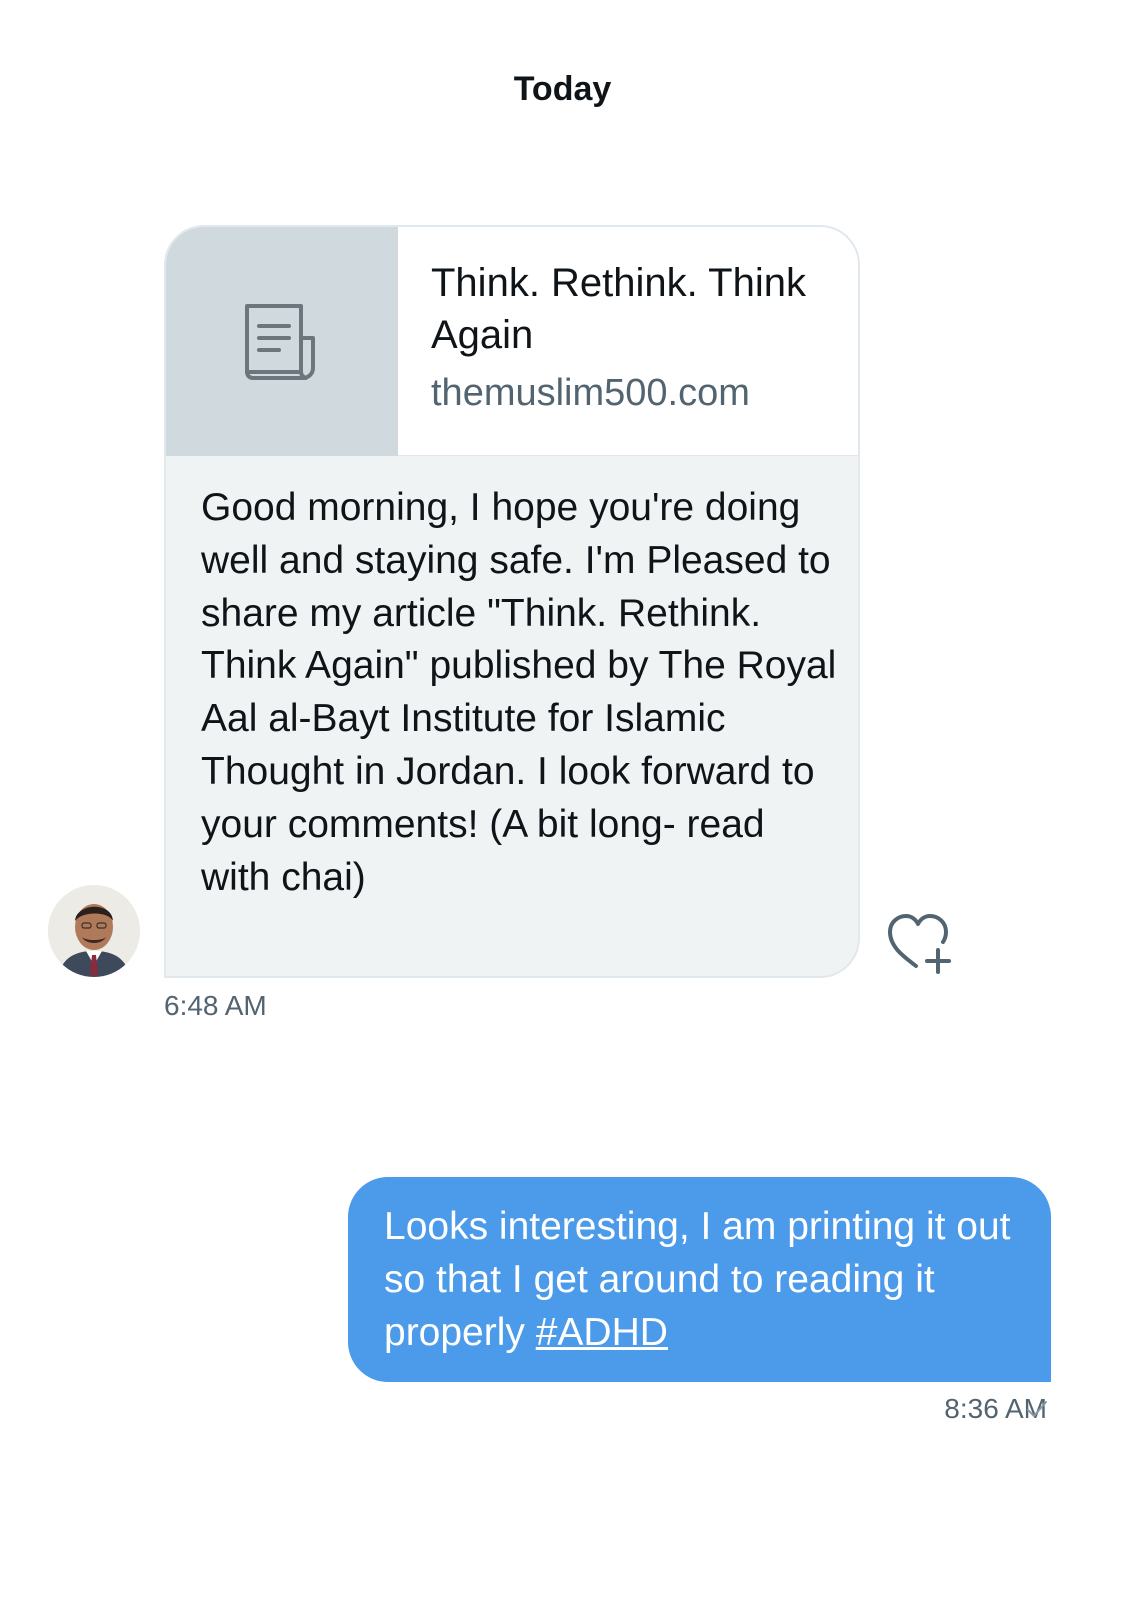 This screenshot has width=1125, height=1607. Describe the element at coordinates (215, 1005) in the screenshot. I see `incoming-message-time: 6:48 AM` at that location.